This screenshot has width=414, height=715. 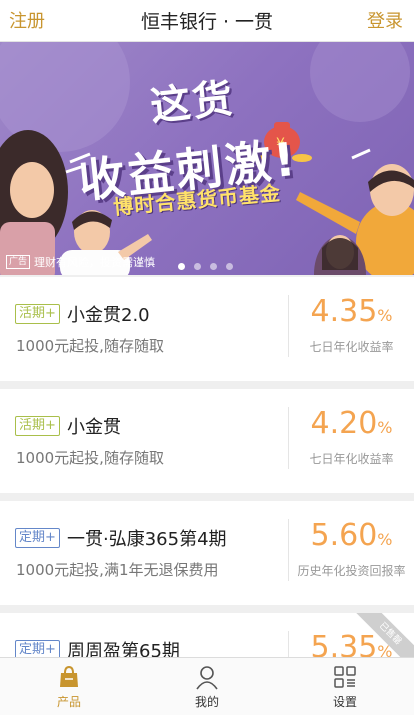 I want to click on top-nav-bar: 注册 恒丰银行 · 一贯 登录, so click(x=207, y=21).